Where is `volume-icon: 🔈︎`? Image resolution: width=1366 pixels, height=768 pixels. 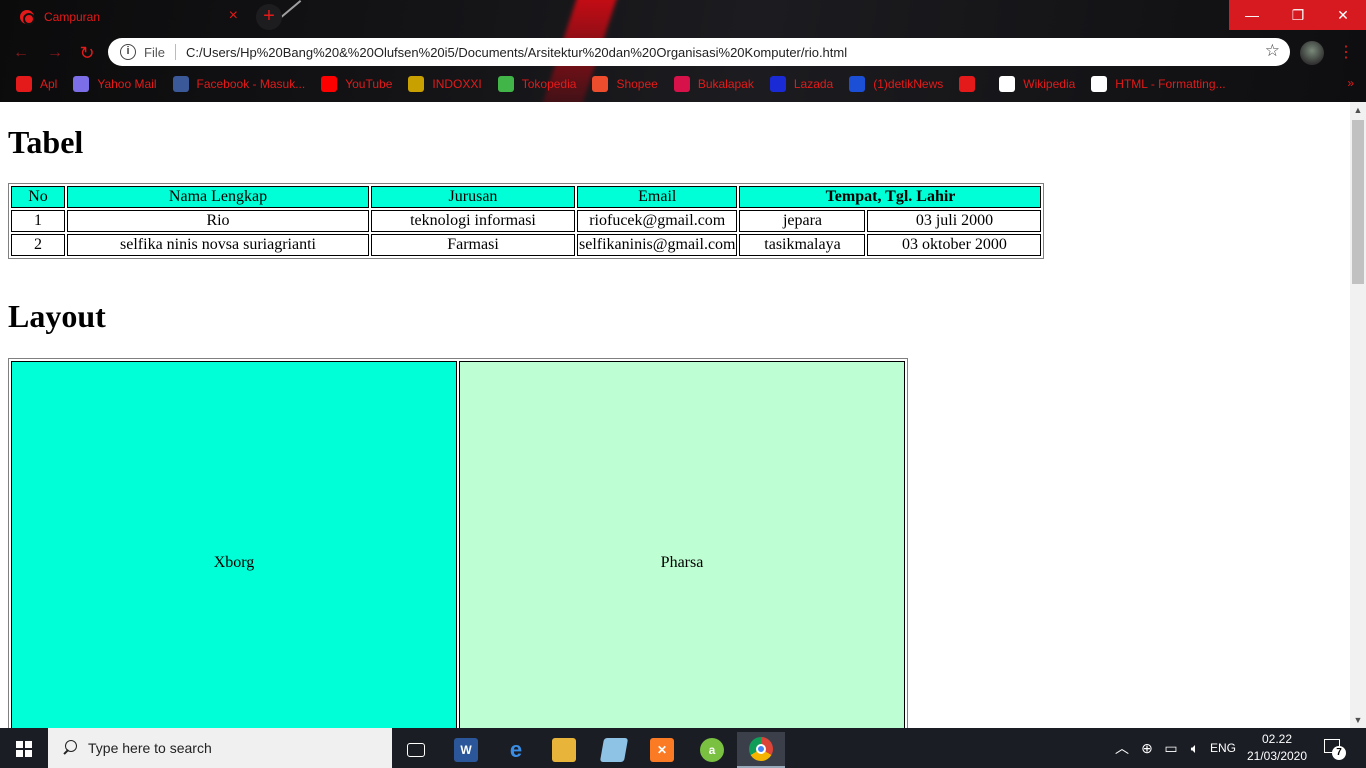 volume-icon: 🔈︎ is located at coordinates (1195, 748).